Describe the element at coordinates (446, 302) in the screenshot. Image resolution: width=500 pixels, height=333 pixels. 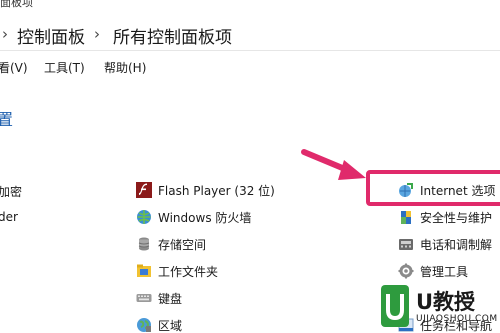
I see `watermark-title: U教授` at that location.